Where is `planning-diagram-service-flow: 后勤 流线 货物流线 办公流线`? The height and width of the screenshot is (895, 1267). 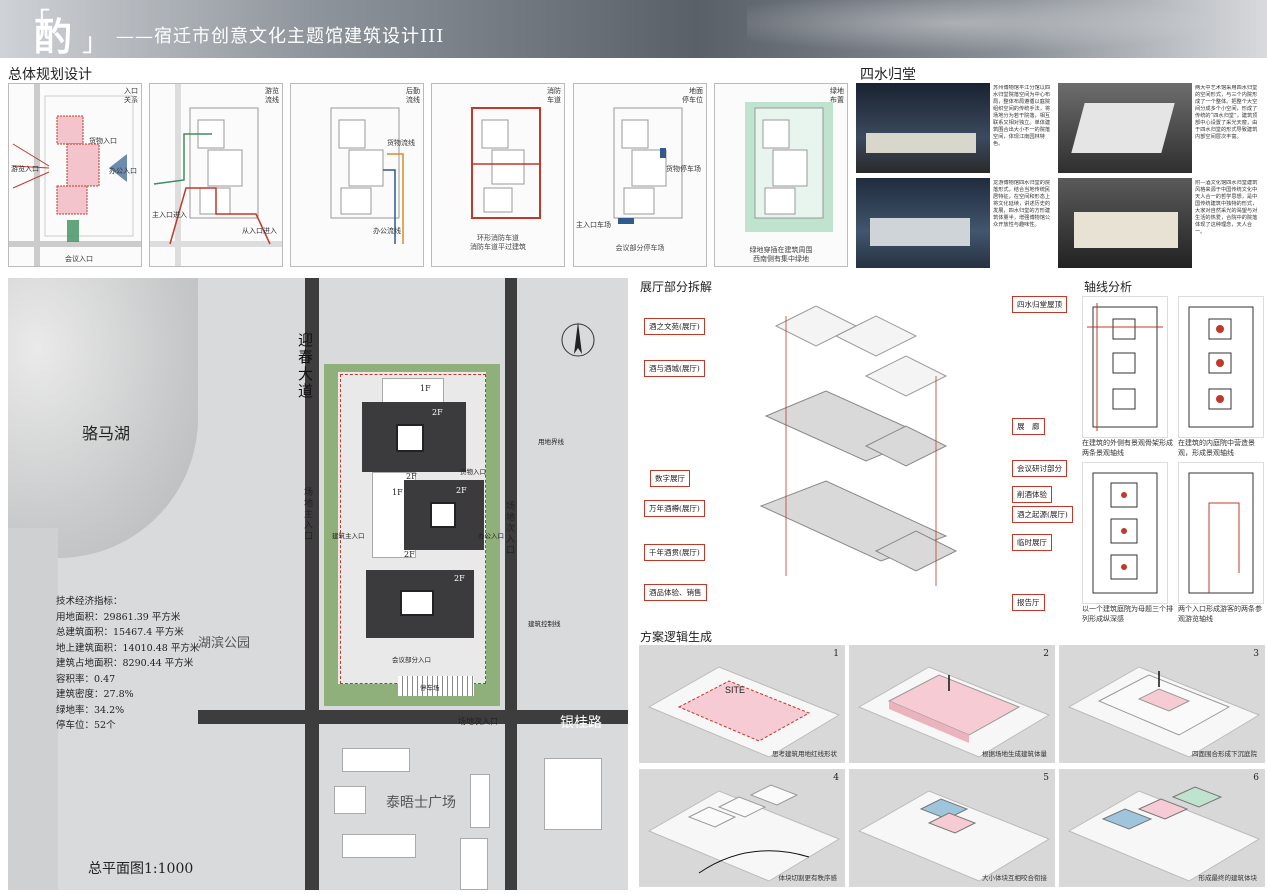
planning-diagram-service-flow: 后勤 流线 货物流线 办公流线 is located at coordinates (357, 175).